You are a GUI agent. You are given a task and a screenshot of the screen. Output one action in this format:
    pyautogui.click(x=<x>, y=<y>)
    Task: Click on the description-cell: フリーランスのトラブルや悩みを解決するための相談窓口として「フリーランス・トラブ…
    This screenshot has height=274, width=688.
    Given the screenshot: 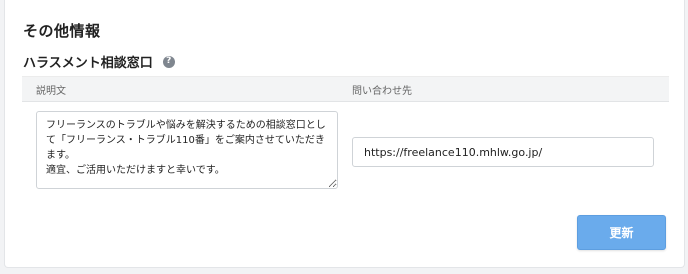 What is the action you would take?
    pyautogui.click(x=180, y=152)
    